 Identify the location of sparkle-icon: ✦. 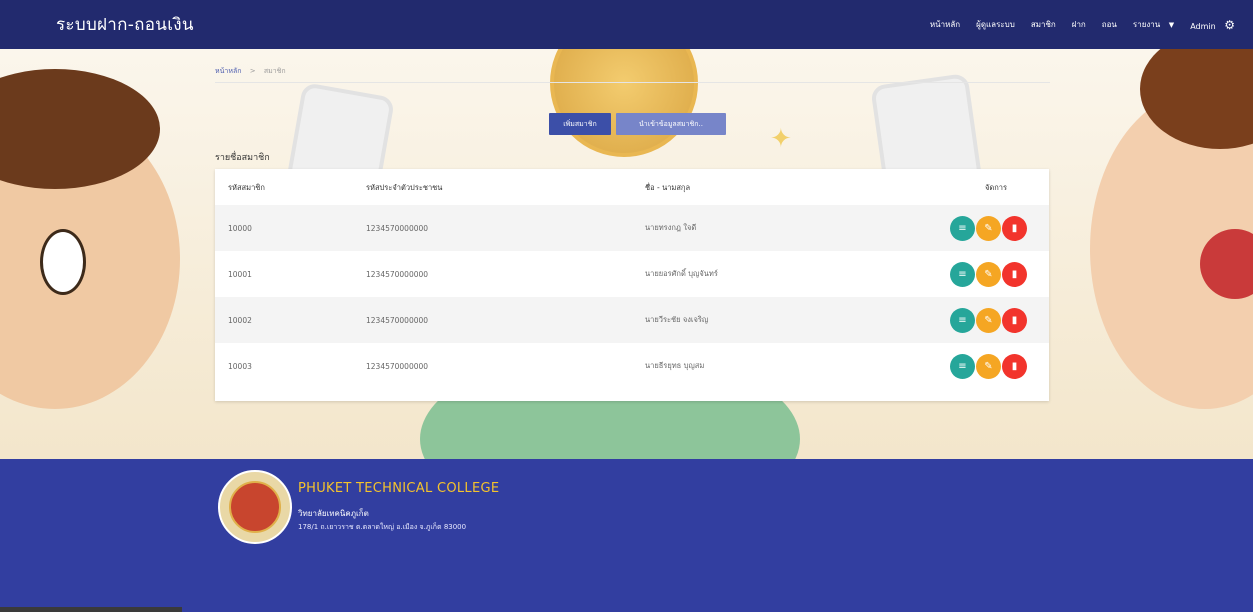
(781, 139).